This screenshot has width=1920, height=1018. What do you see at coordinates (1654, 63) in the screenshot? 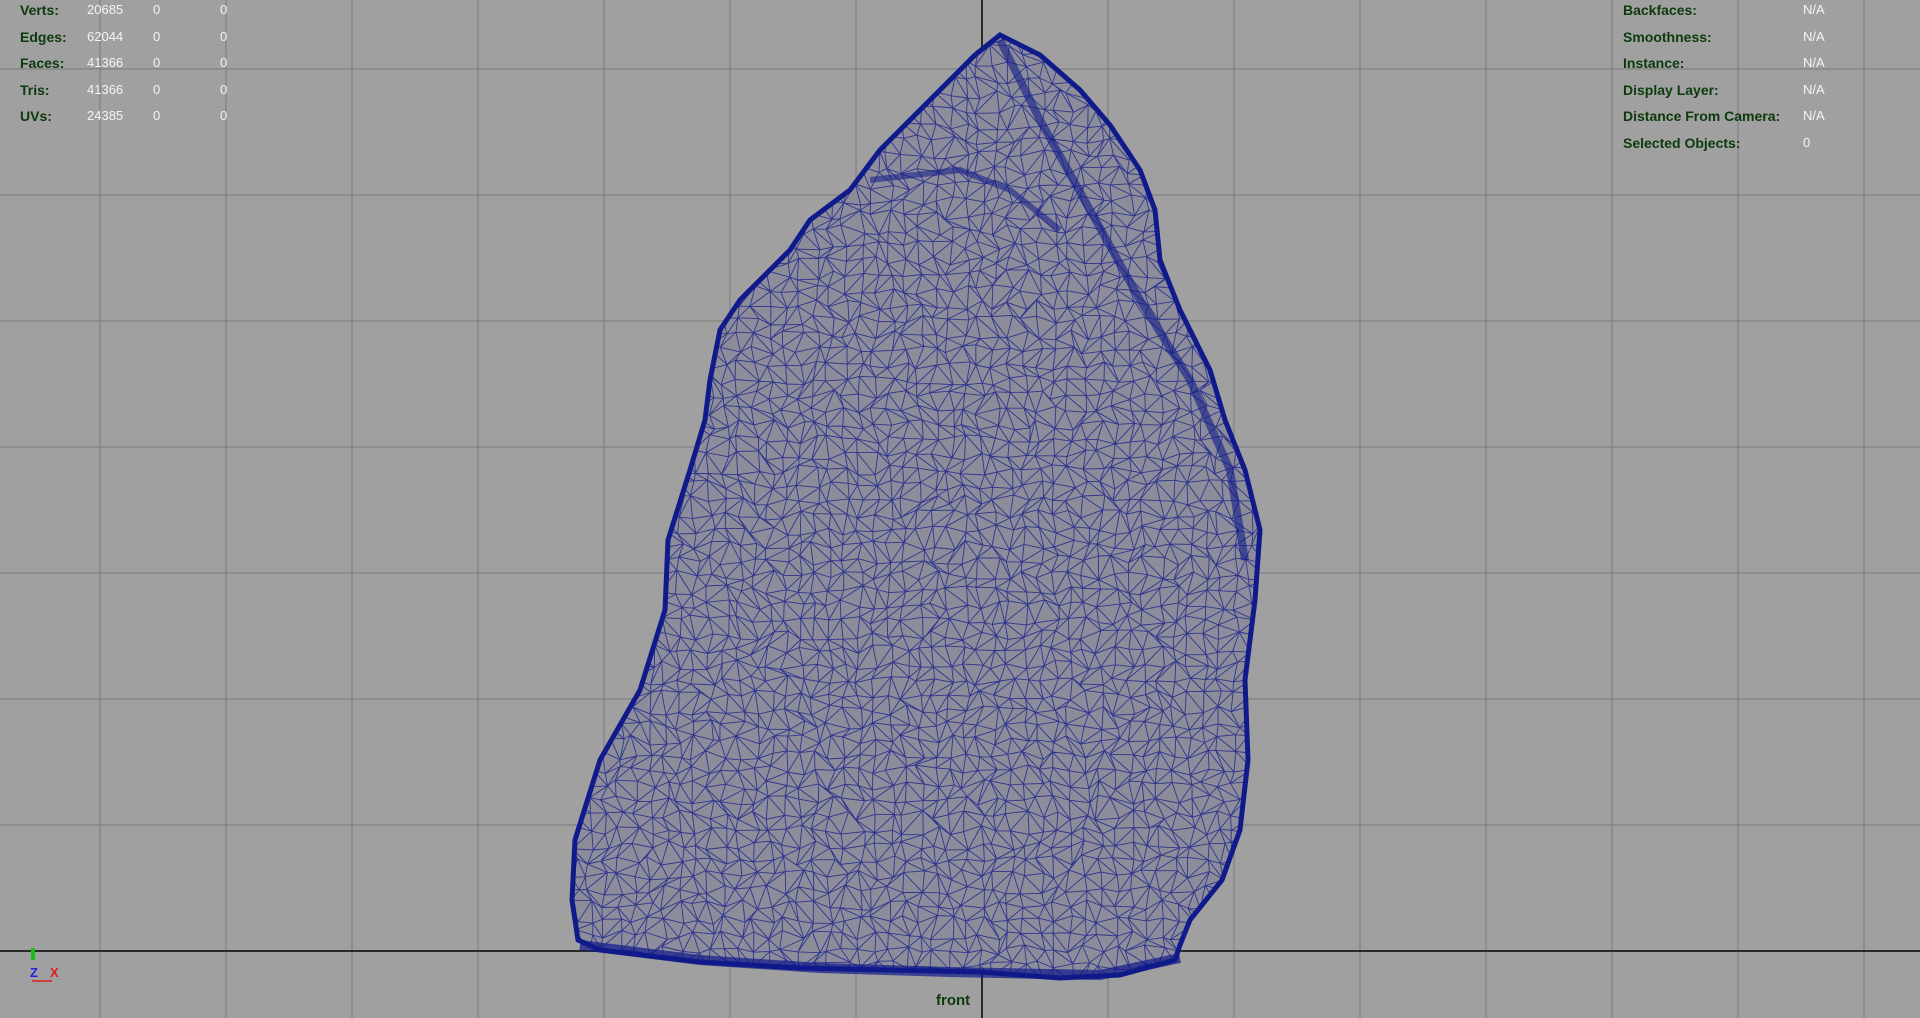
I see `hud-label: Instance:` at bounding box center [1654, 63].